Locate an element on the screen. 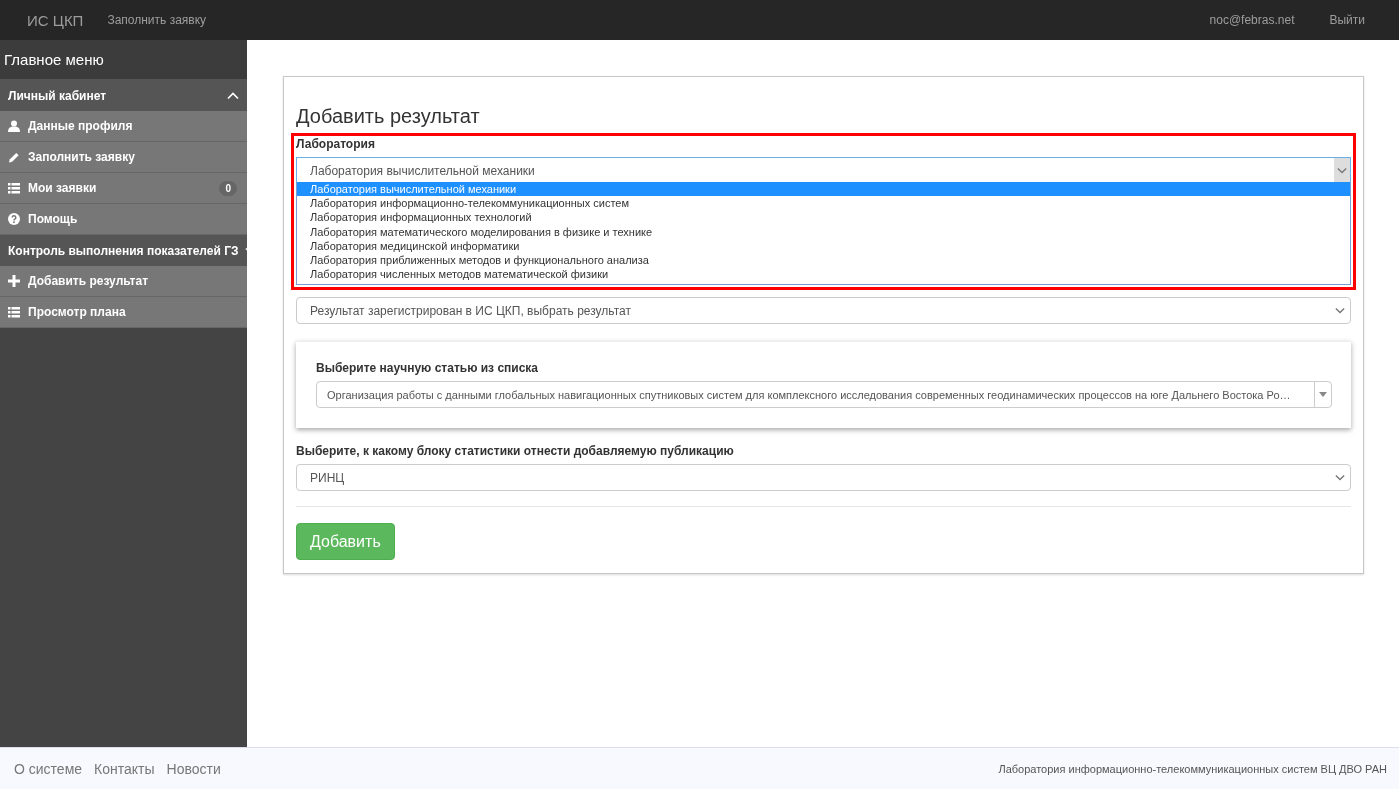  help-icon is located at coordinates (14, 219).